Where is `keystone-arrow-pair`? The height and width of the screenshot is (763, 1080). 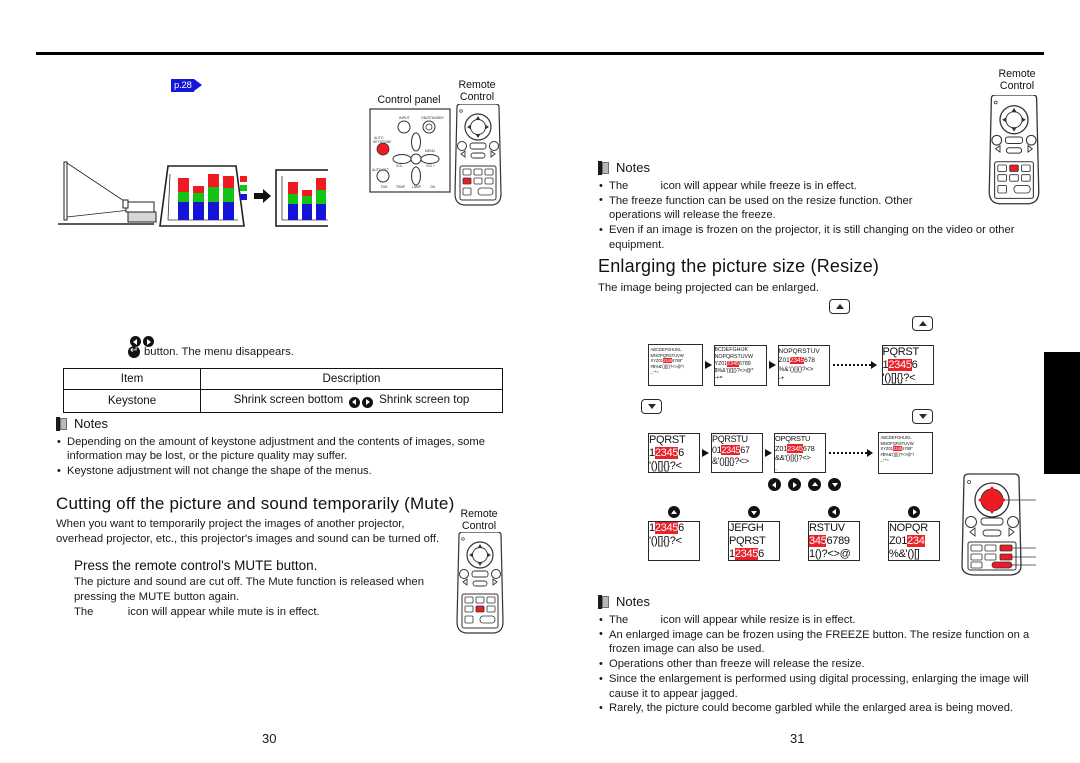 keystone-arrow-pair is located at coordinates (361, 402).